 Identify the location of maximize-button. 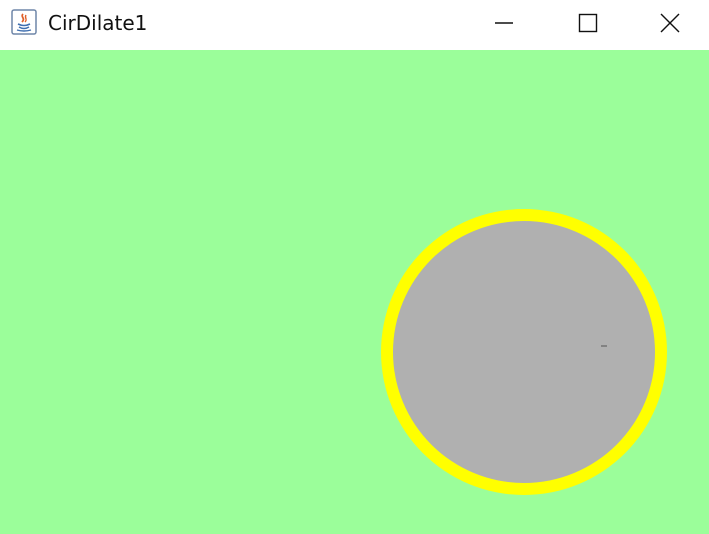
(588, 23).